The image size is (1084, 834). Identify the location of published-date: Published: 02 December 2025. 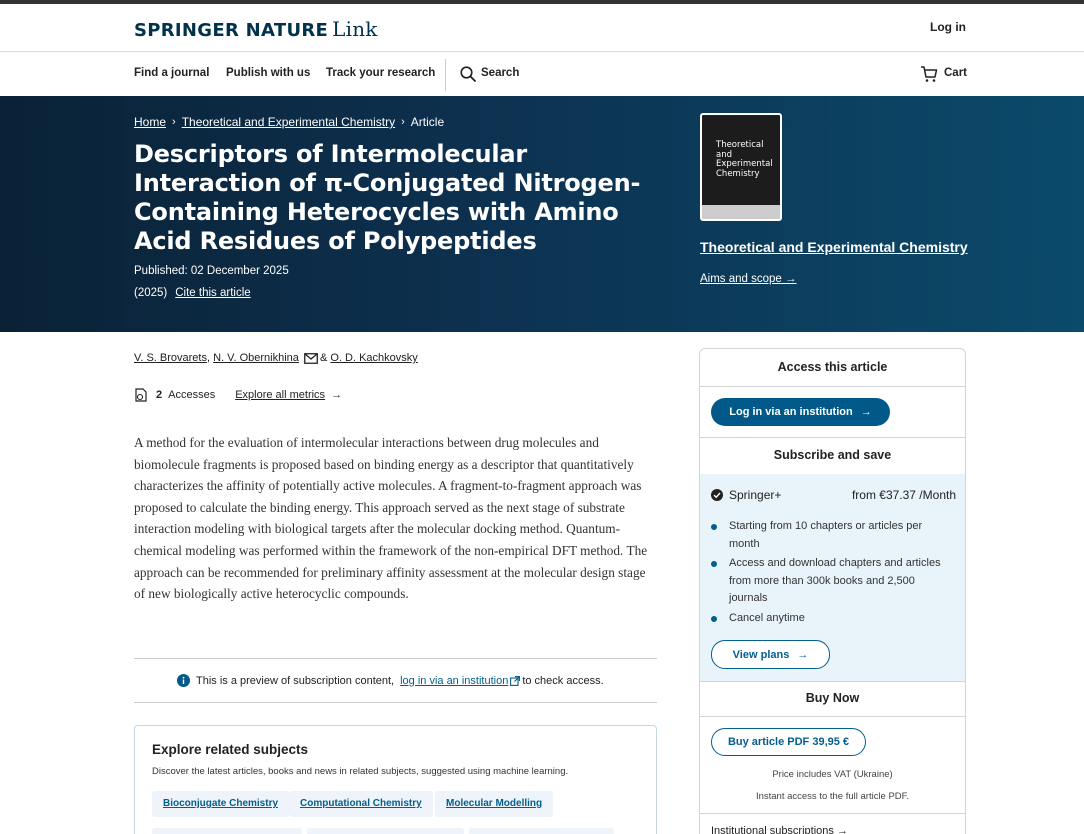
(211, 271).